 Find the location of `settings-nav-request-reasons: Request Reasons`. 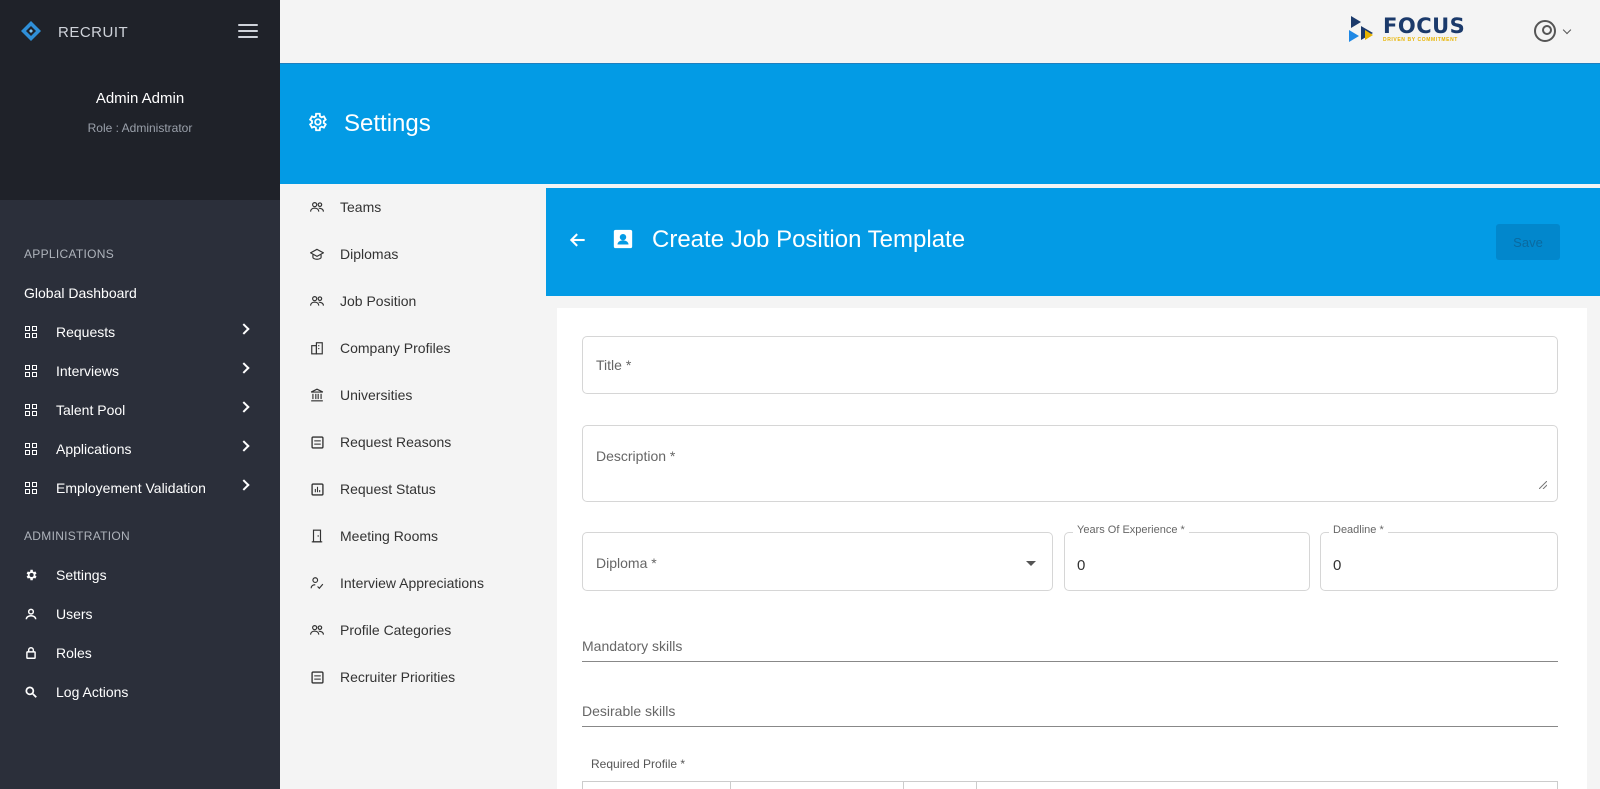

settings-nav-request-reasons: Request Reasons is located at coordinates (413, 442).